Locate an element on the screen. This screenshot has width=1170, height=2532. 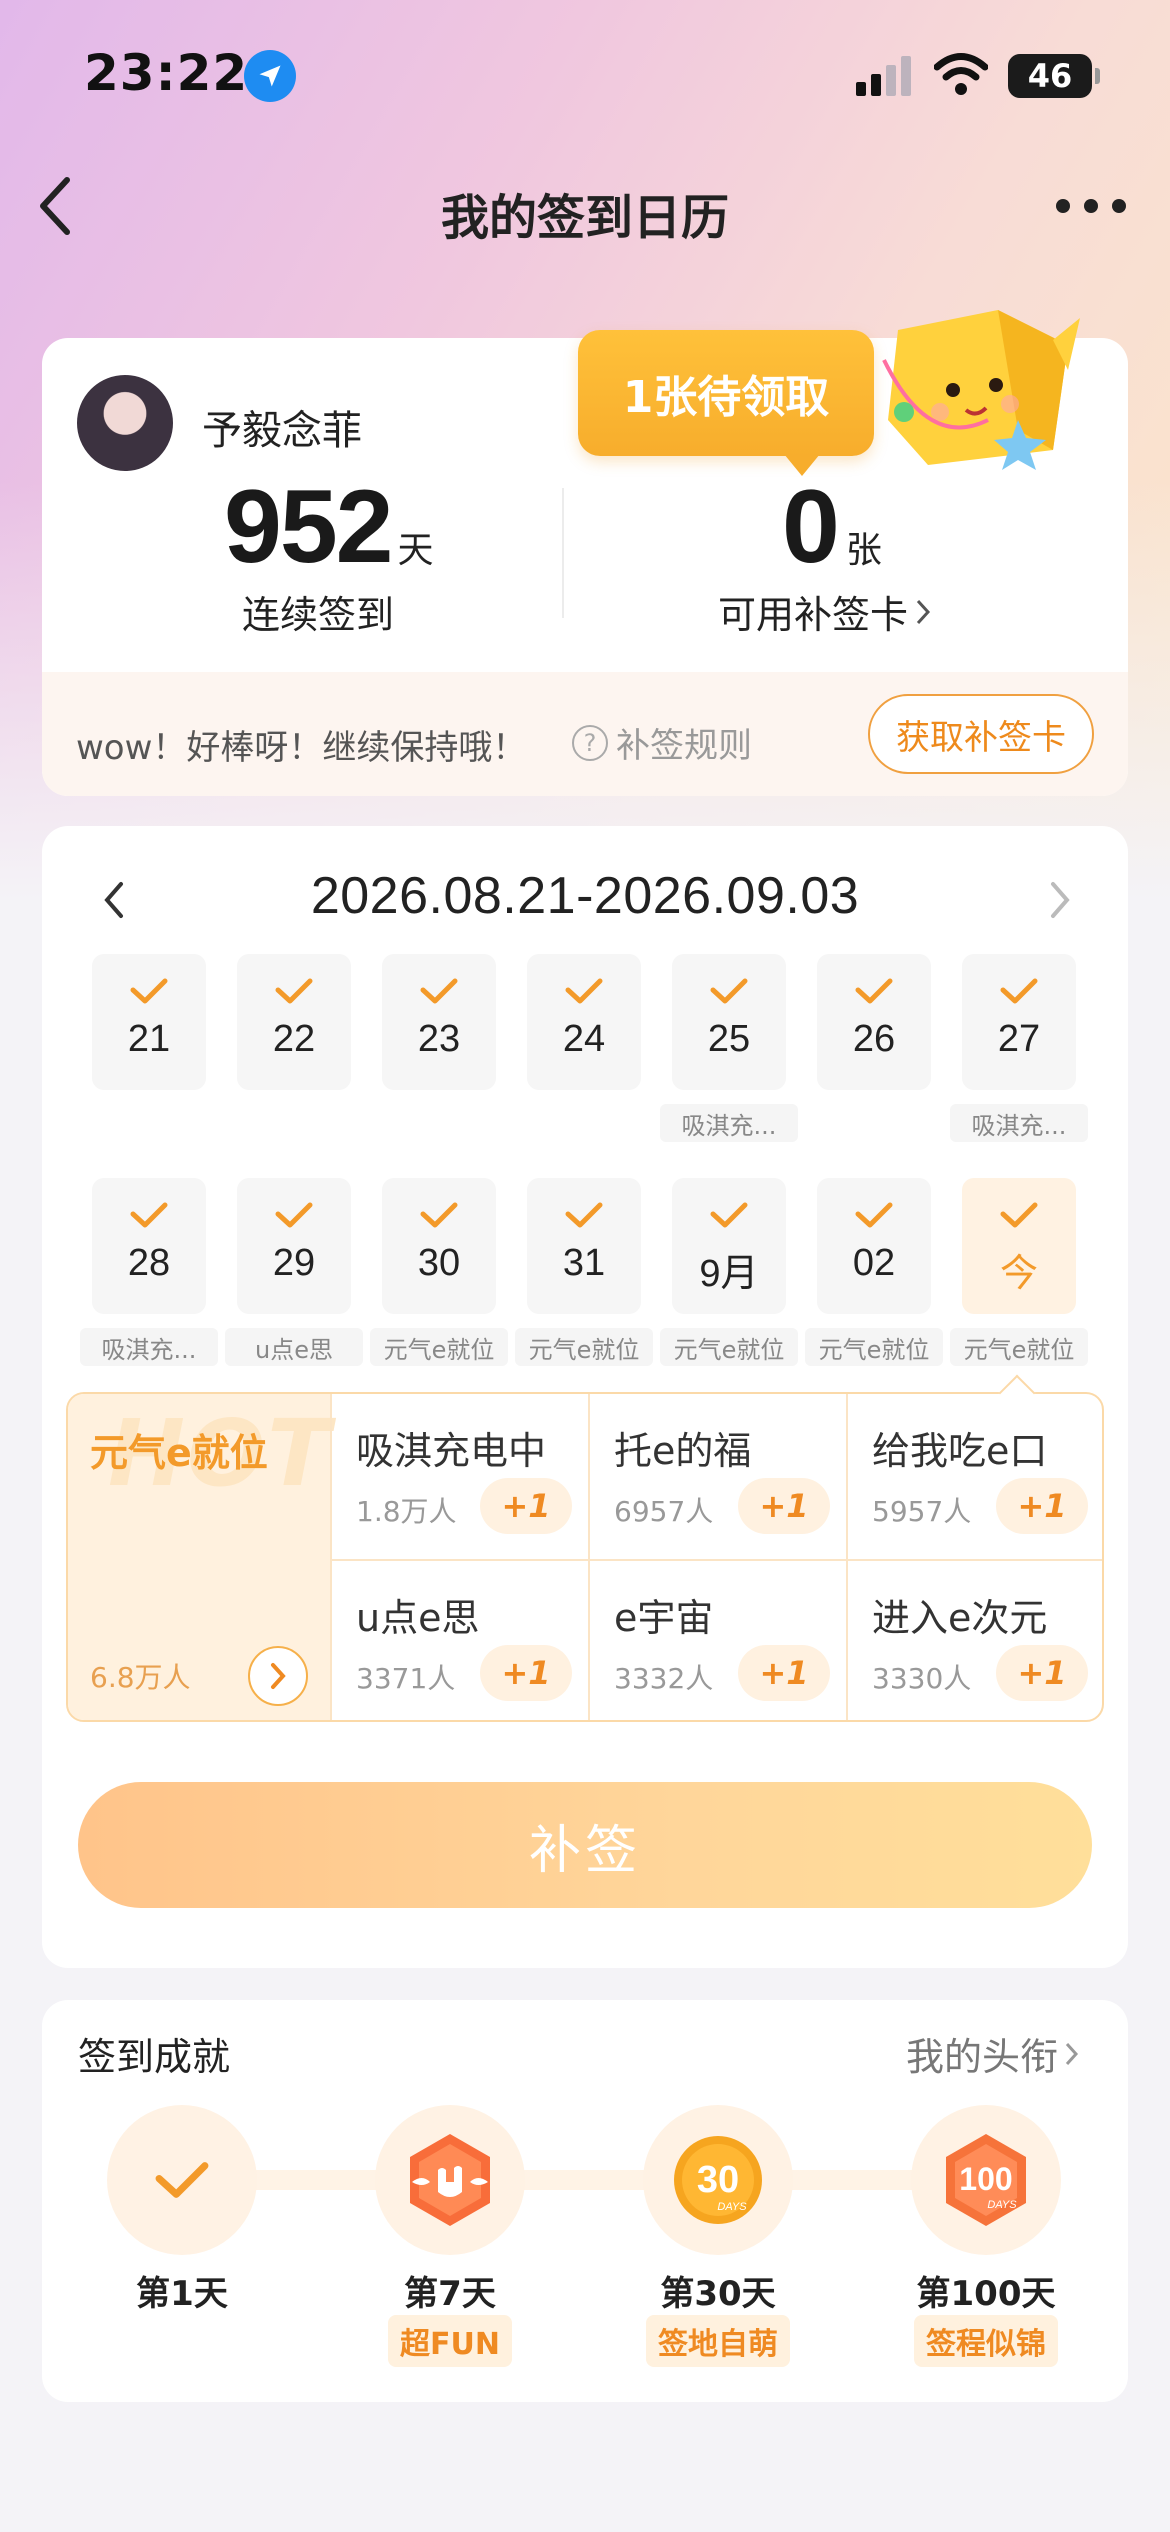
calendar-day-number: 21 is located at coordinates (149, 1039).